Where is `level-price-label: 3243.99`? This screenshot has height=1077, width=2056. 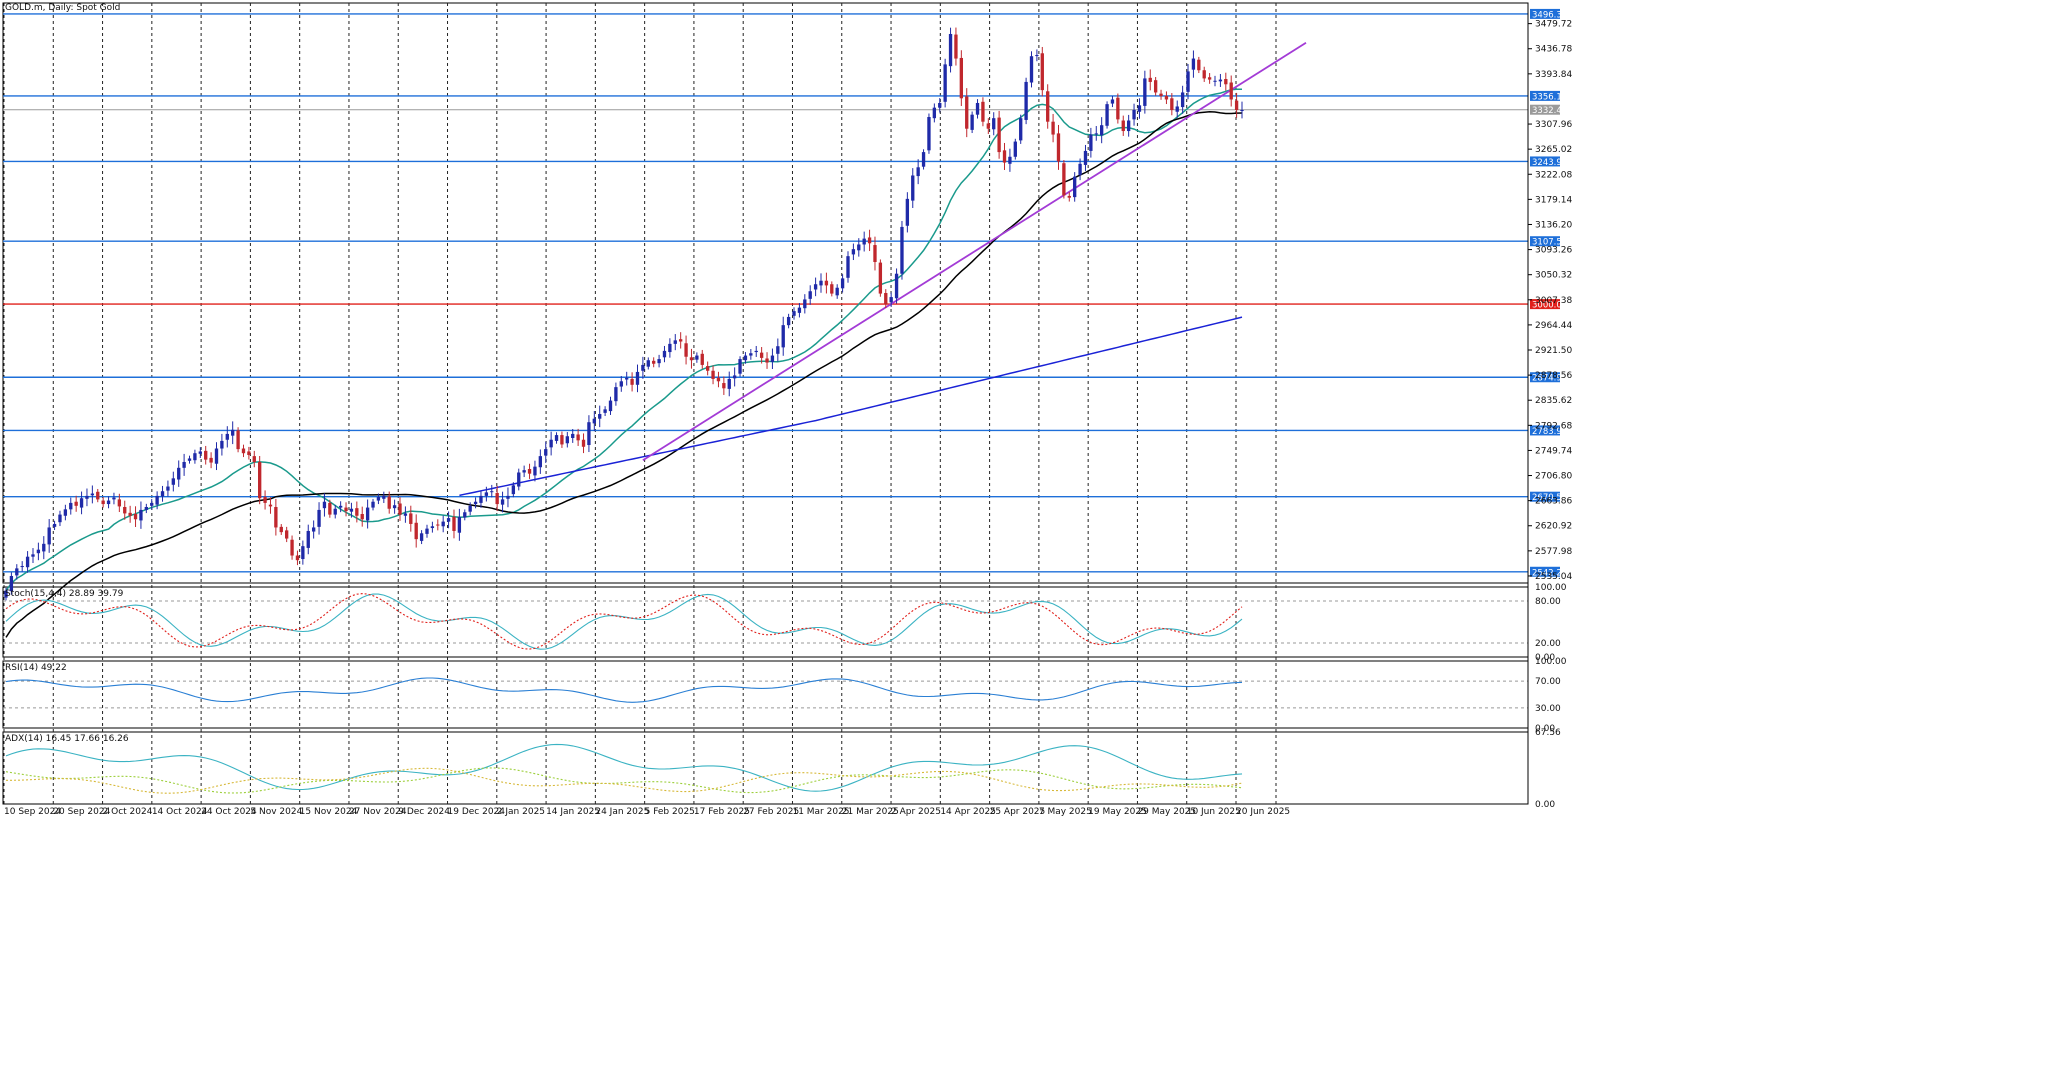 level-price-label: 3243.99 is located at coordinates (1549, 163).